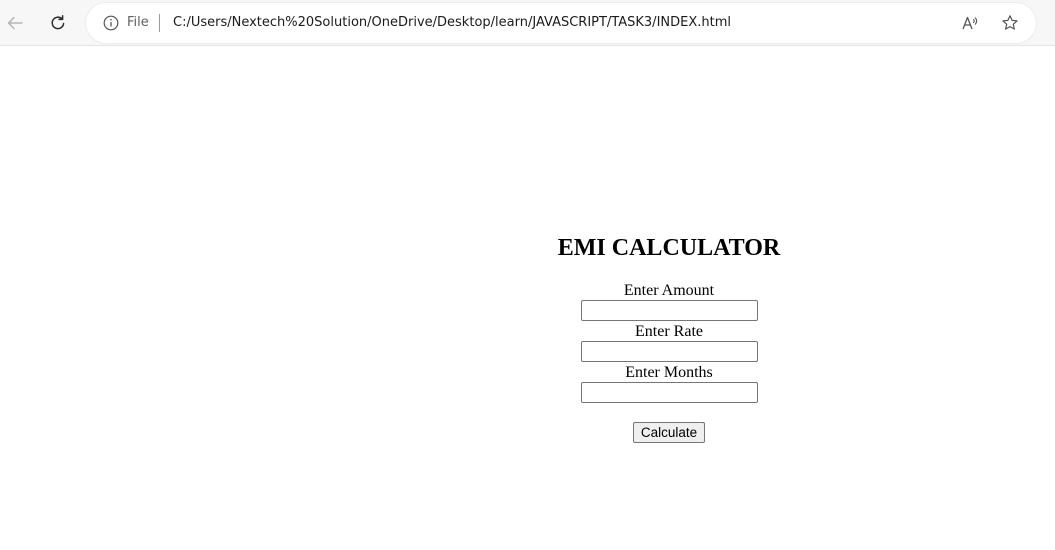 Image resolution: width=1055 pixels, height=550 pixels. I want to click on reload-button, so click(58, 23).